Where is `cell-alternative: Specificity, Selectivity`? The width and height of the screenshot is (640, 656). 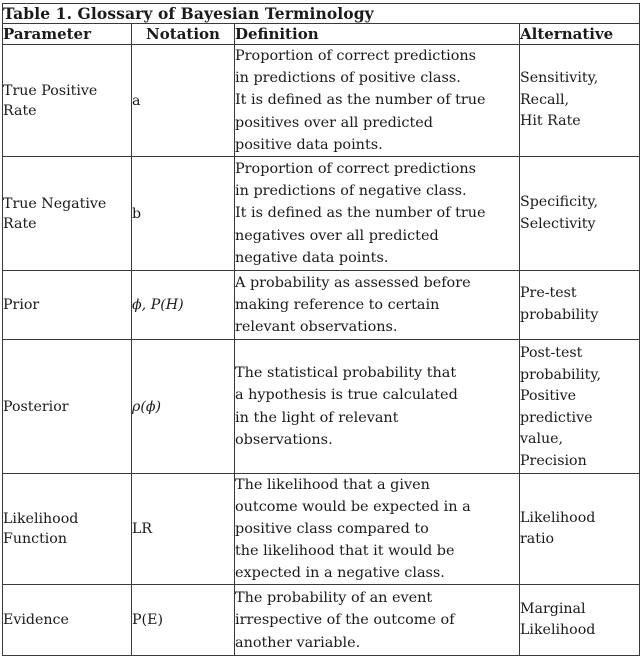
cell-alternative: Specificity, Selectivity is located at coordinates (579, 213).